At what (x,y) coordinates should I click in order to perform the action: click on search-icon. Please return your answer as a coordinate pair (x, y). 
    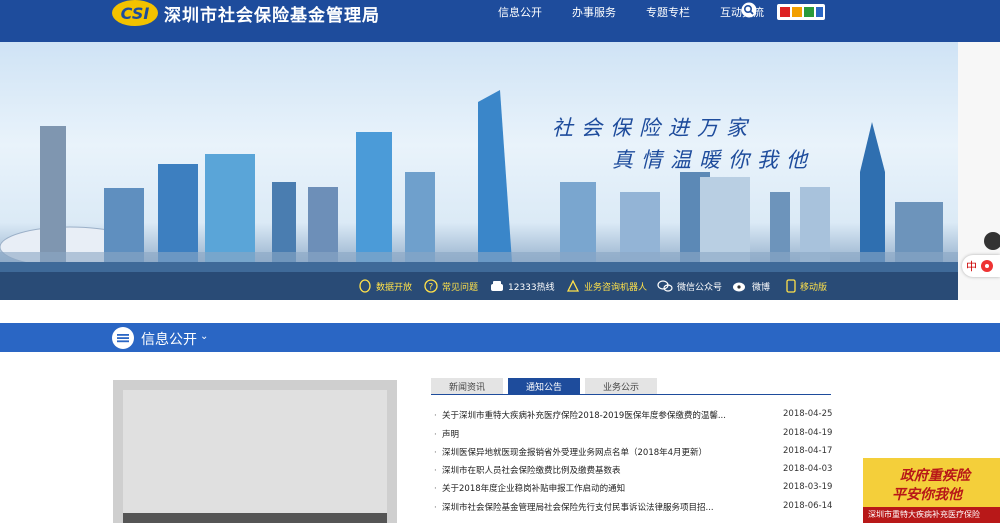
    Looking at the image, I should click on (749, 10).